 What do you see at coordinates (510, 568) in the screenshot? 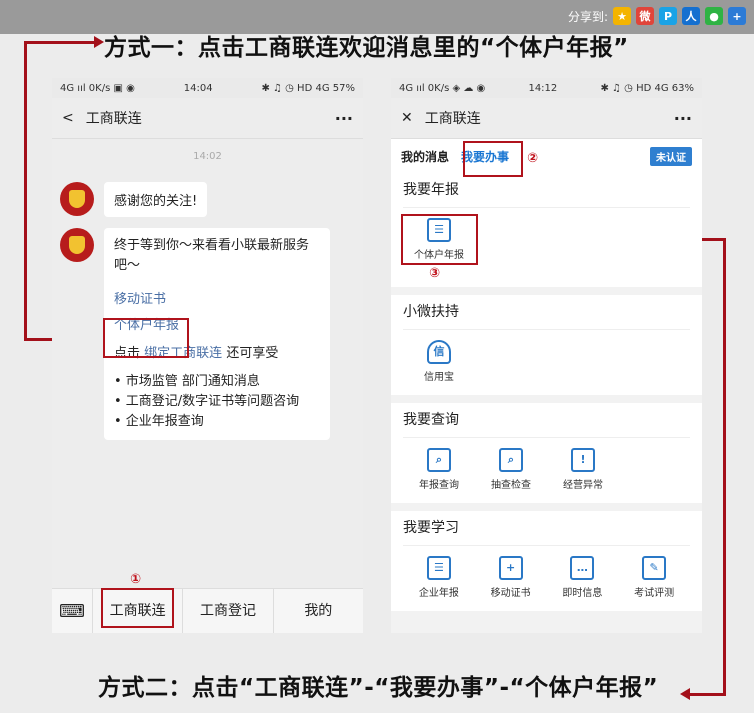
I see `bookmark-icon: +` at bounding box center [510, 568].